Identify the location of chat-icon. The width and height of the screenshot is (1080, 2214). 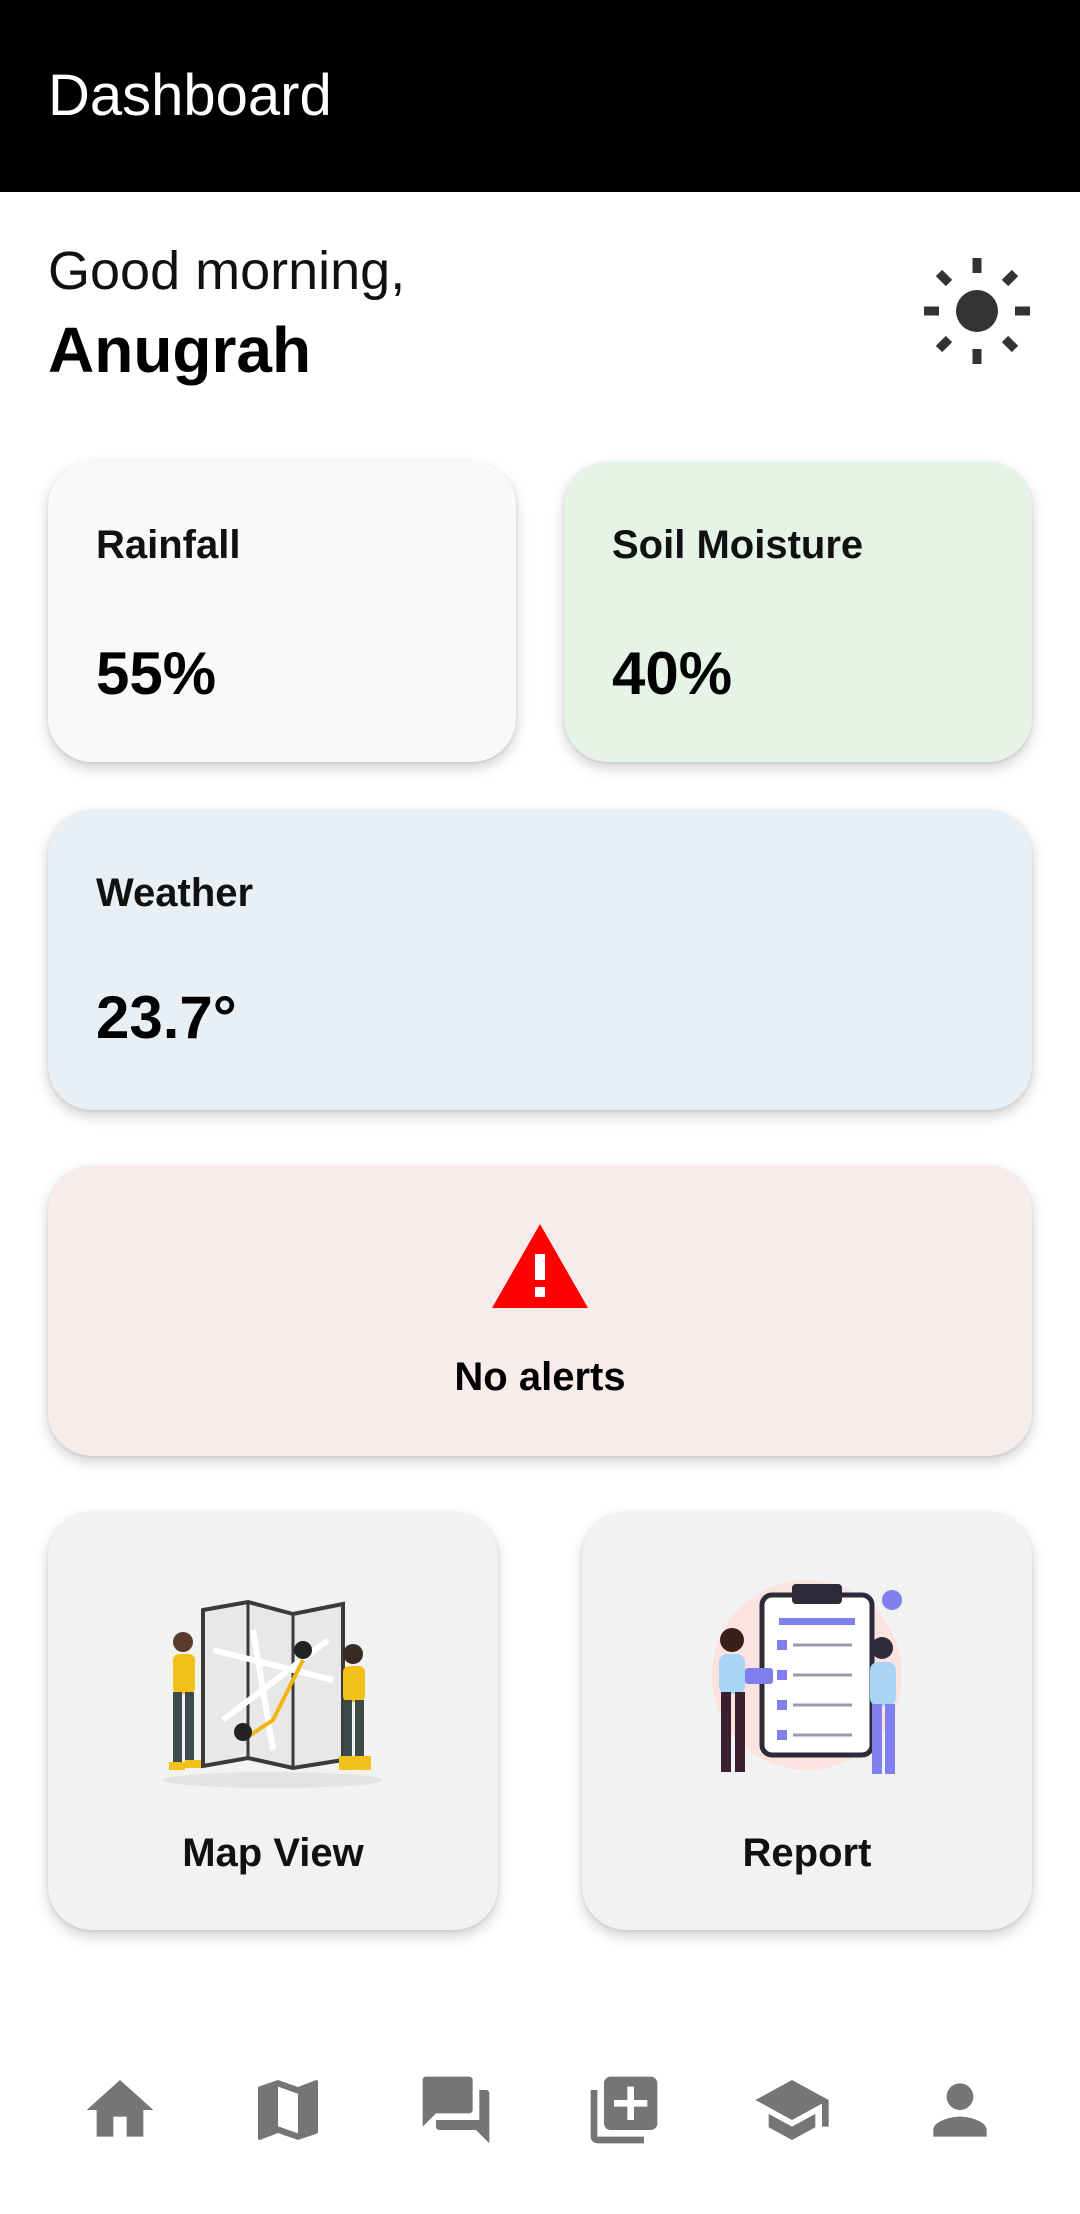
(456, 2110).